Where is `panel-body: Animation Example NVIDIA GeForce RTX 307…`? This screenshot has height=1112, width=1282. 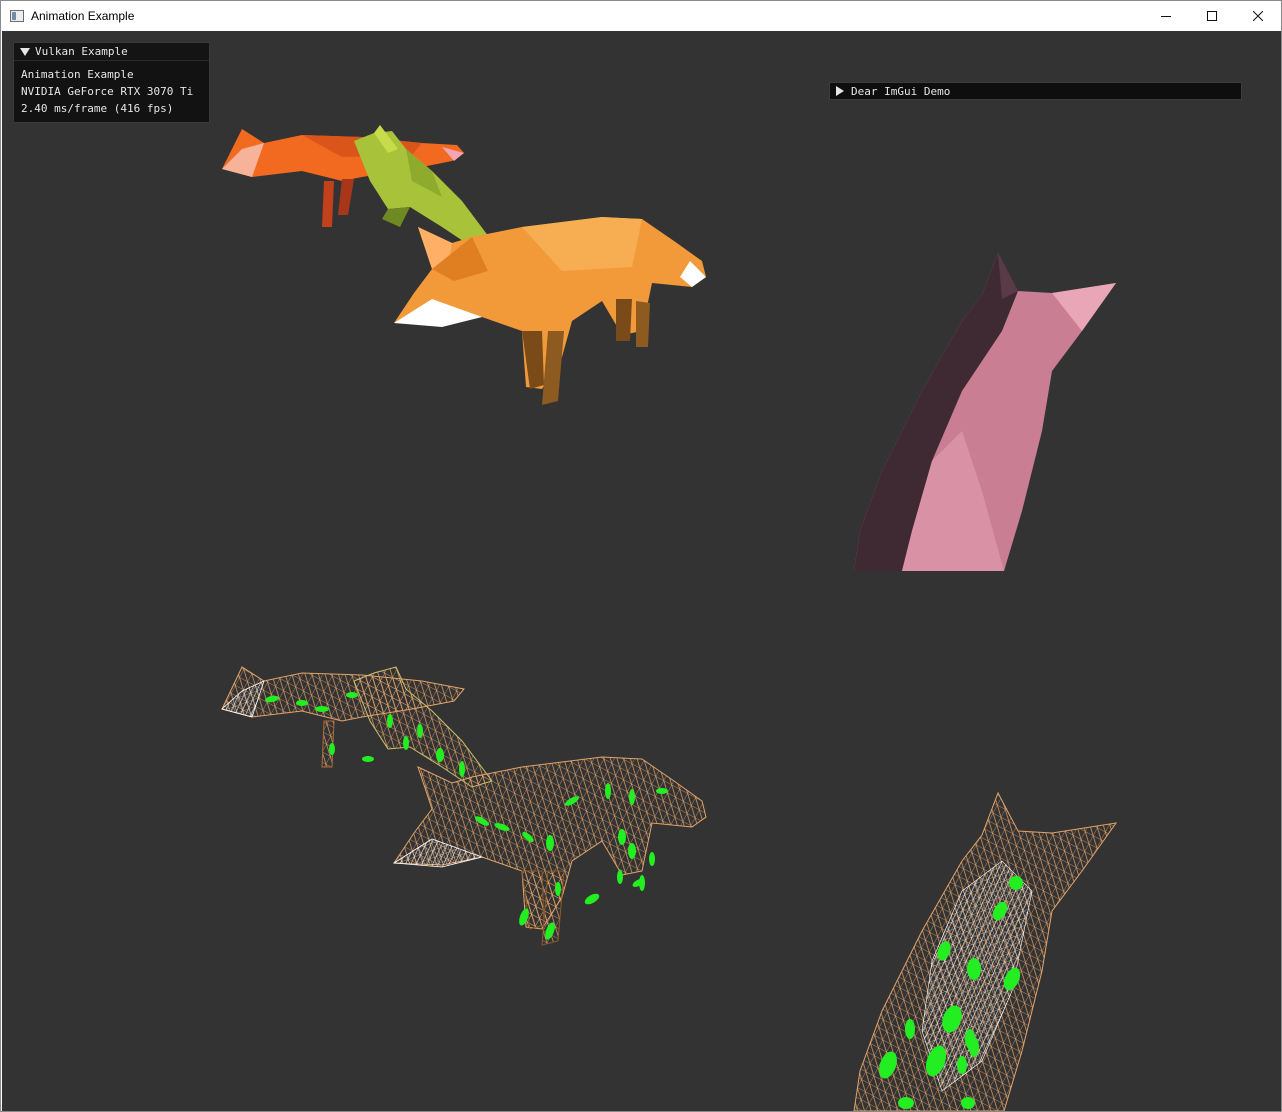
panel-body: Animation Example NVIDIA GeForce RTX 307… is located at coordinates (111, 89).